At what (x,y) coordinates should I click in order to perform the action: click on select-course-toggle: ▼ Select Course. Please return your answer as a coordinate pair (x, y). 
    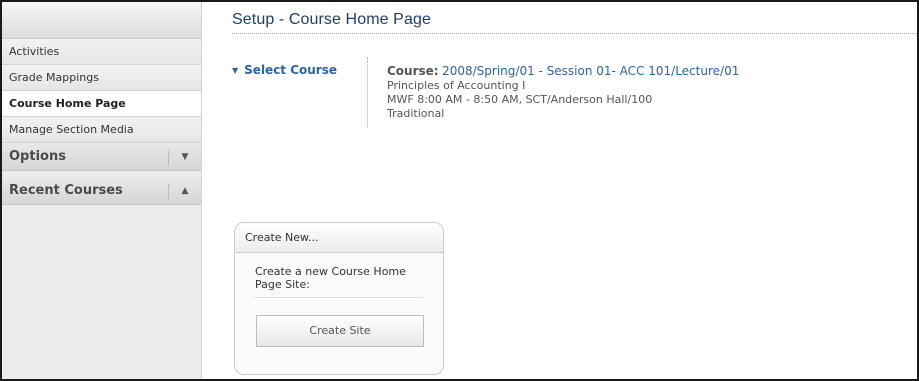
    Looking at the image, I should click on (284, 70).